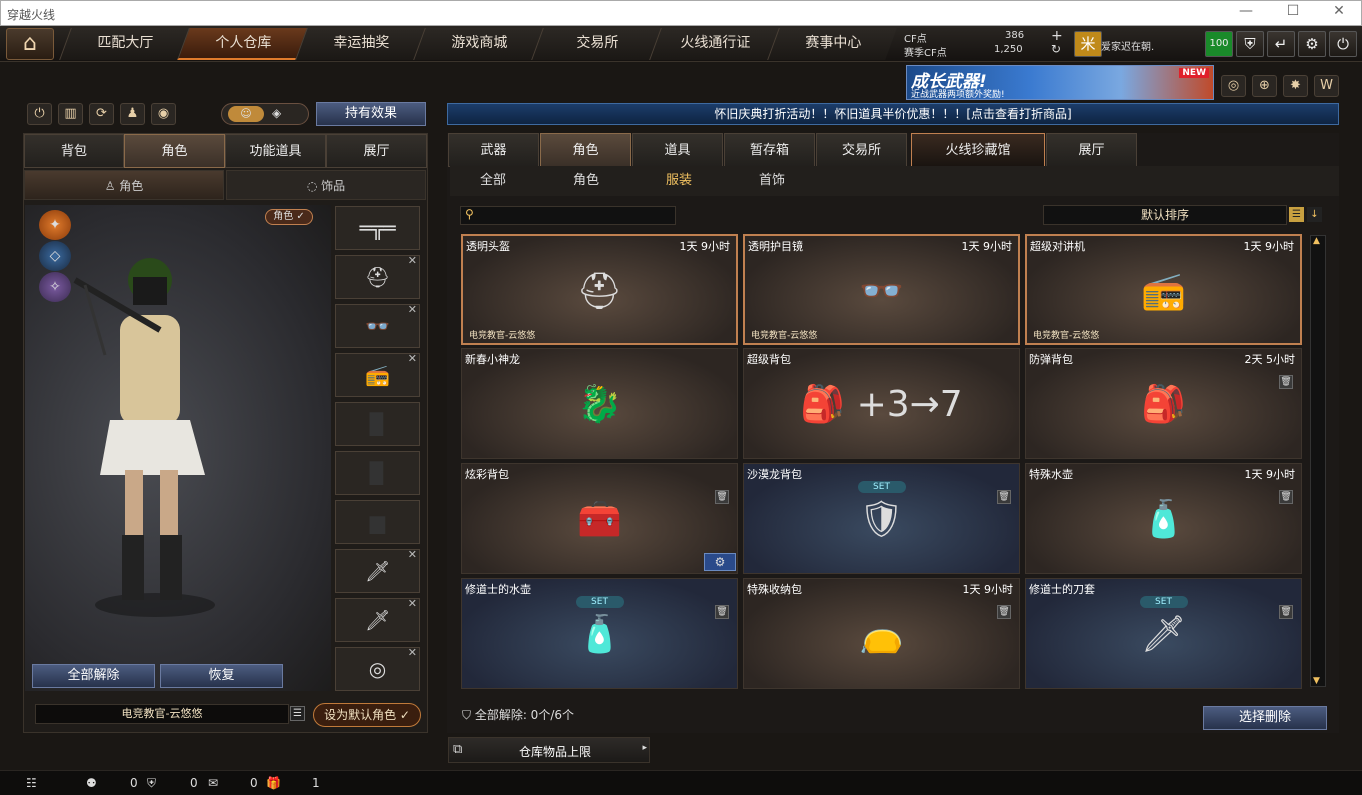 This screenshot has width=1362, height=795. What do you see at coordinates (679, 181) in the screenshot?
I see `filter-clothing: 服装` at bounding box center [679, 181].